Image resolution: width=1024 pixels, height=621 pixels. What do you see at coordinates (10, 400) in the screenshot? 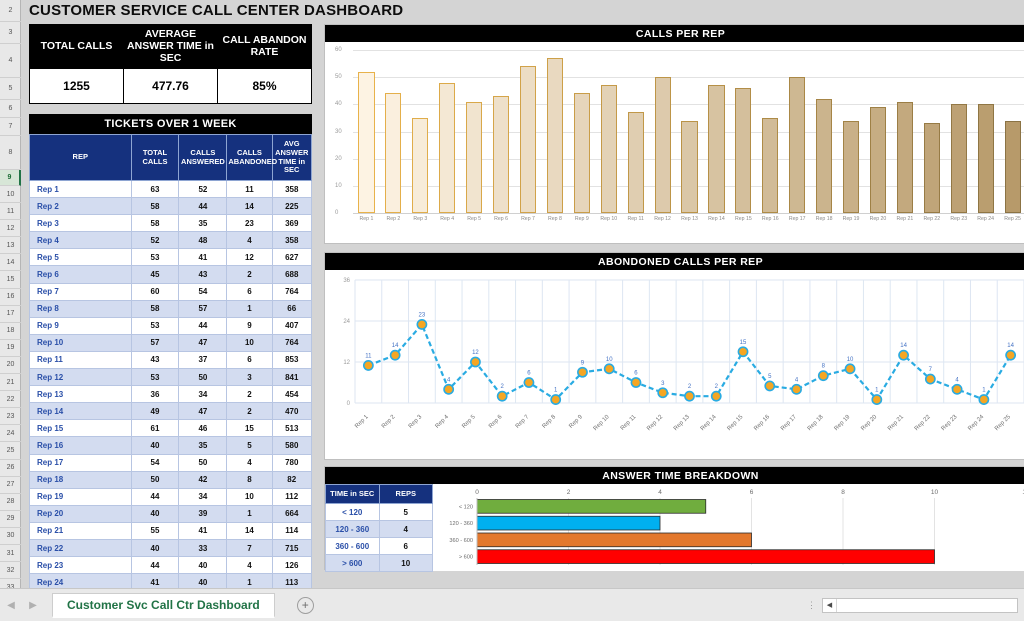
I see `row-header-22: 22` at bounding box center [10, 400].